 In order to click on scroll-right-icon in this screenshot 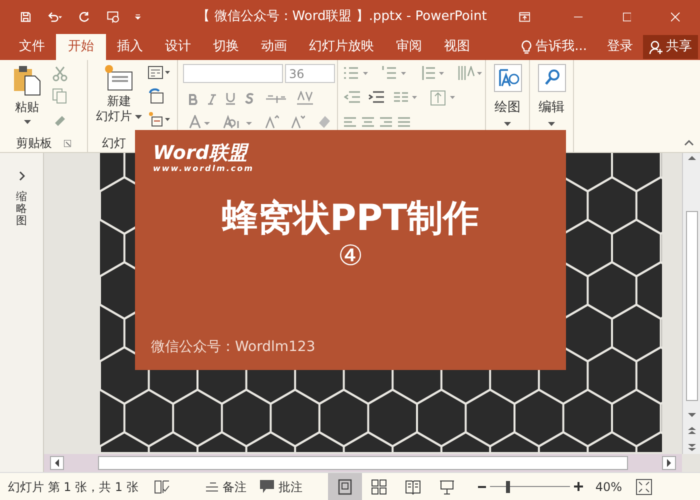, I will do `click(669, 463)`.